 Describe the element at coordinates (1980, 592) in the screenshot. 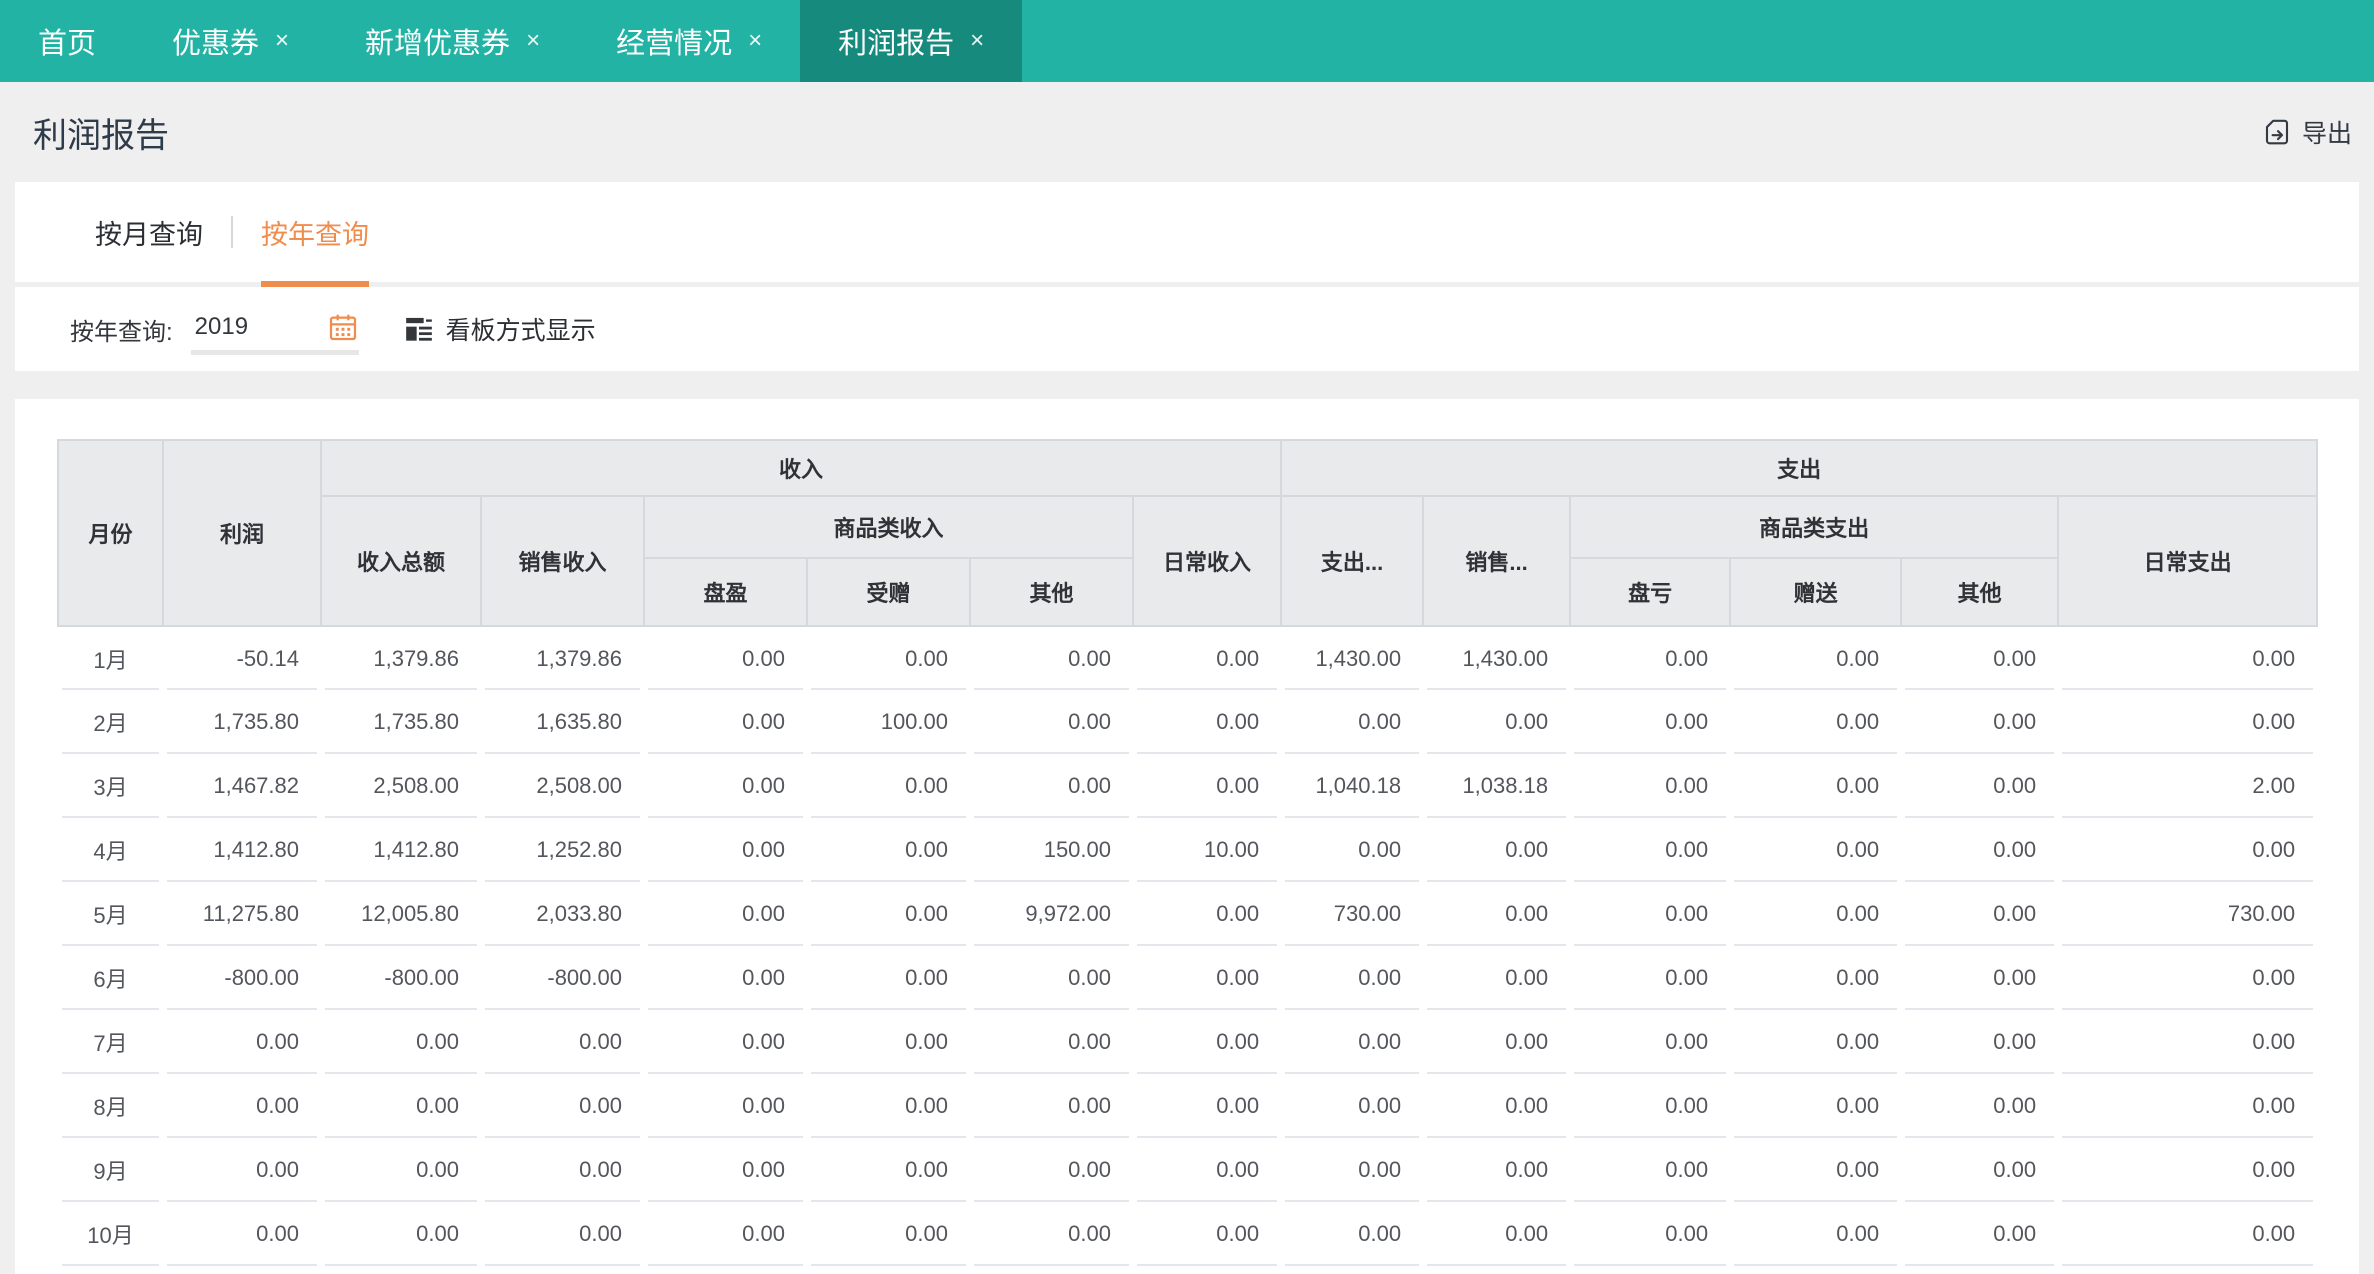

I see `col-header-other-expense: 其他` at that location.